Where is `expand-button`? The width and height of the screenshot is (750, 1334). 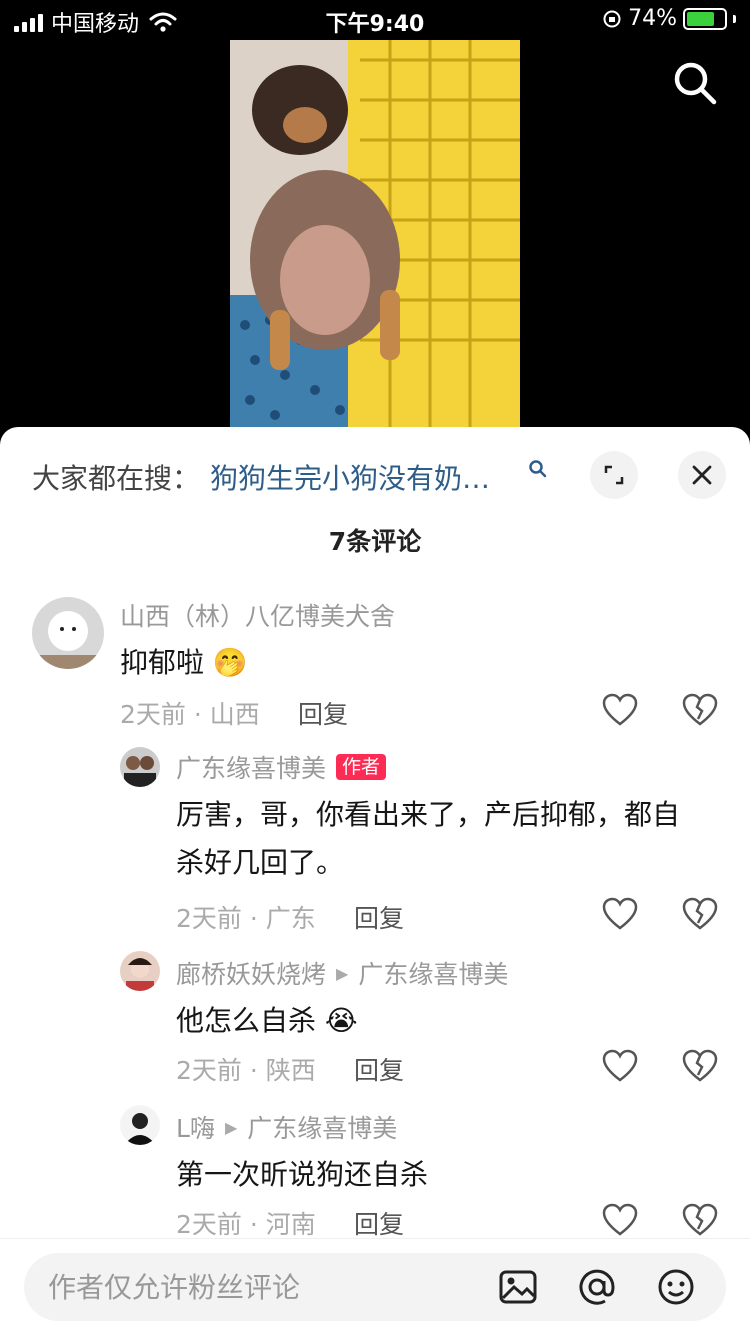 expand-button is located at coordinates (614, 475).